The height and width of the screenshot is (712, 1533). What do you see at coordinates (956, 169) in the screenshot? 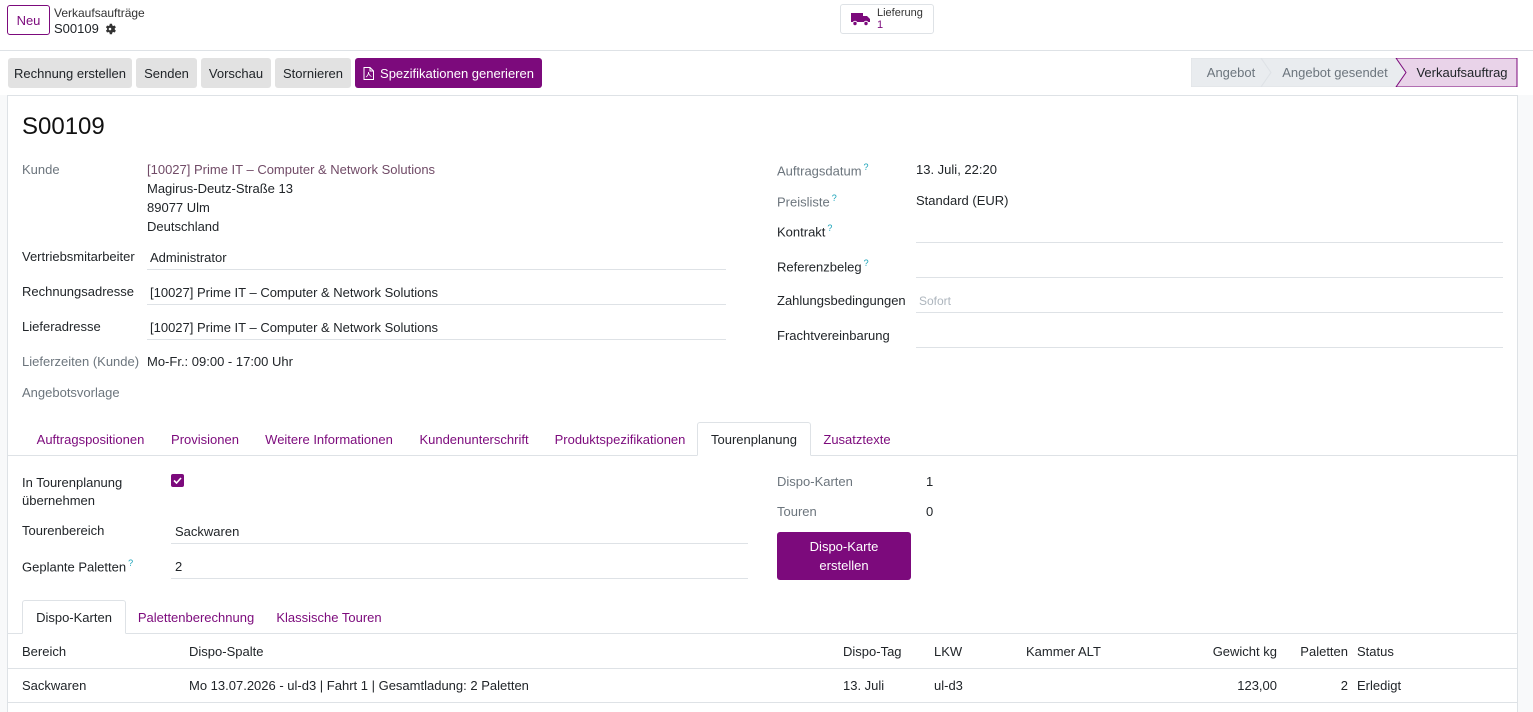
I see `order-date-value: 13. Juli, 22:20` at bounding box center [956, 169].